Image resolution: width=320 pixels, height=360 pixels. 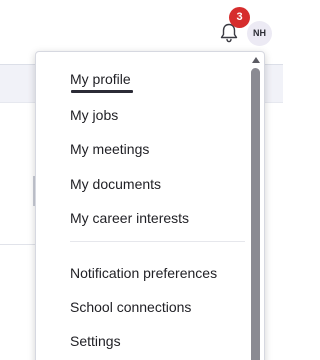 I want to click on notification-count-badge: 3, so click(x=239, y=17).